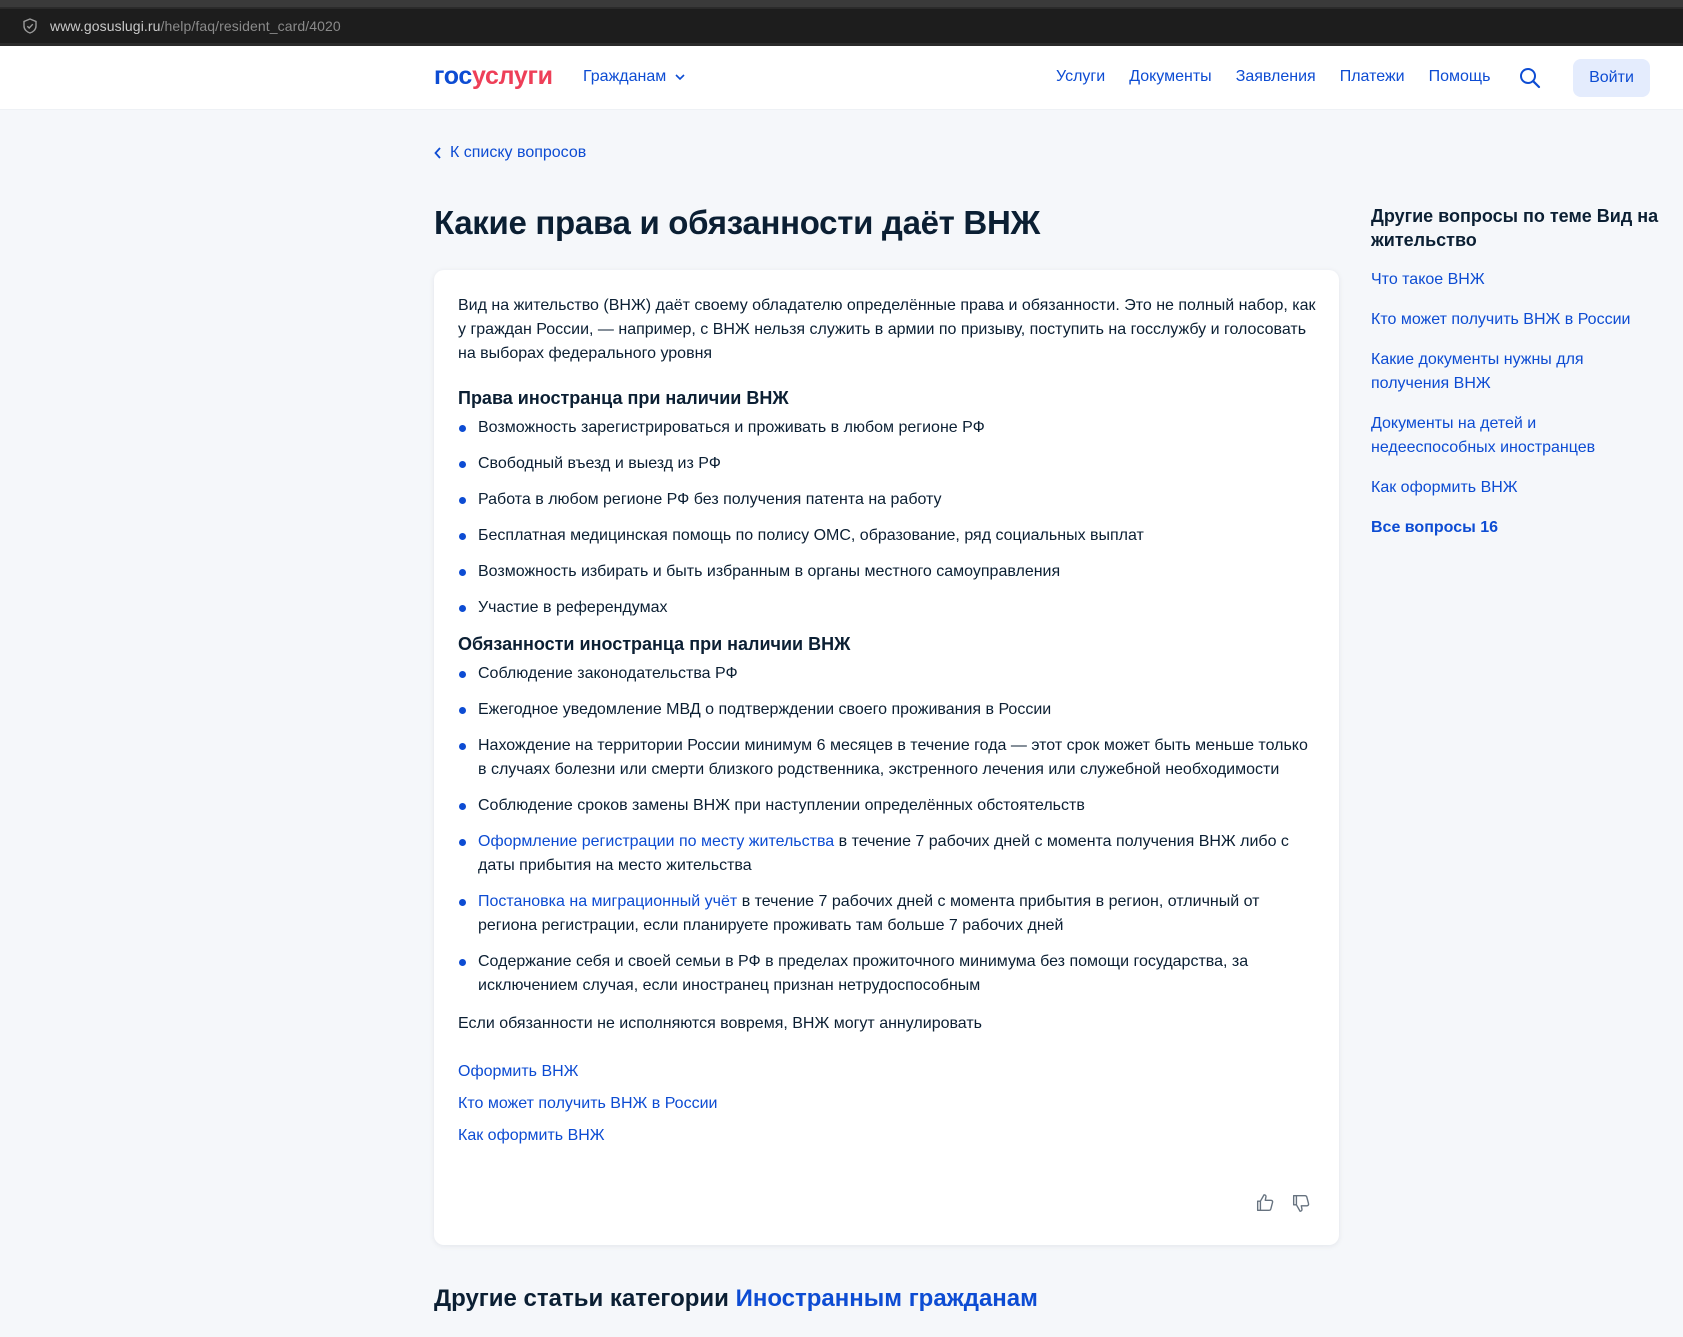 This screenshot has width=1683, height=1337. Describe the element at coordinates (1265, 1203) in the screenshot. I see `thumbs-up-icon` at that location.